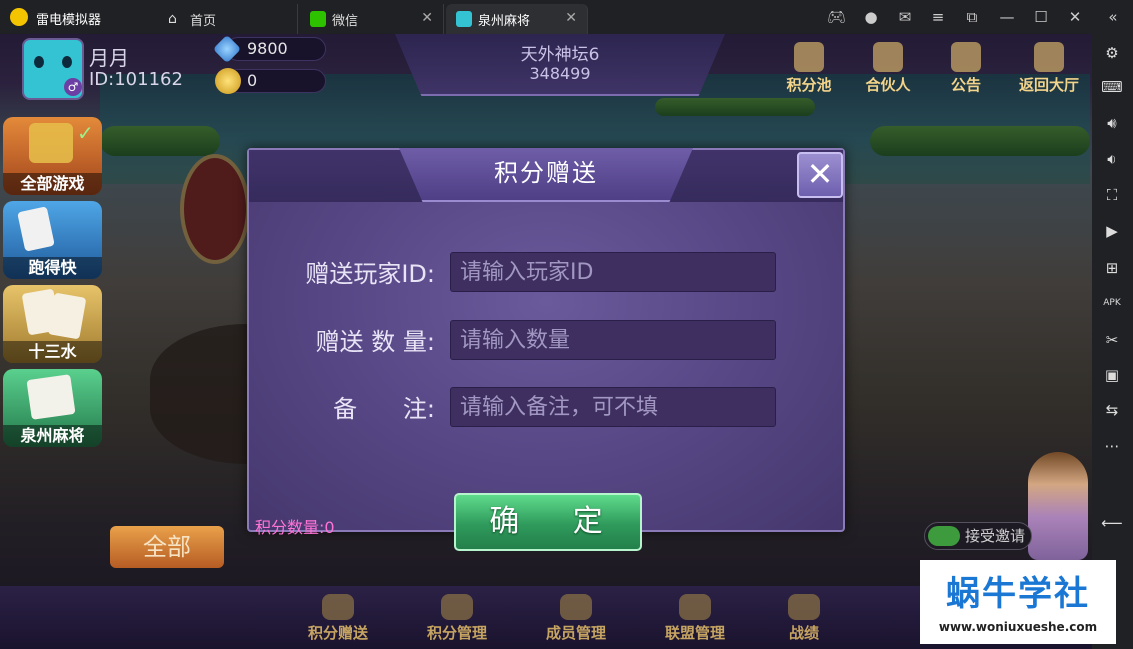  What do you see at coordinates (19, 17) in the screenshot?
I see `emulator-logo-icon` at bounding box center [19, 17].